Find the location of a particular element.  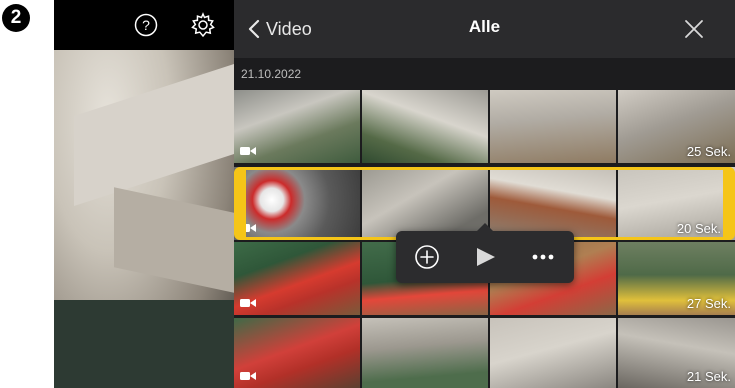

date-label: 21.10.2022 is located at coordinates (271, 74).